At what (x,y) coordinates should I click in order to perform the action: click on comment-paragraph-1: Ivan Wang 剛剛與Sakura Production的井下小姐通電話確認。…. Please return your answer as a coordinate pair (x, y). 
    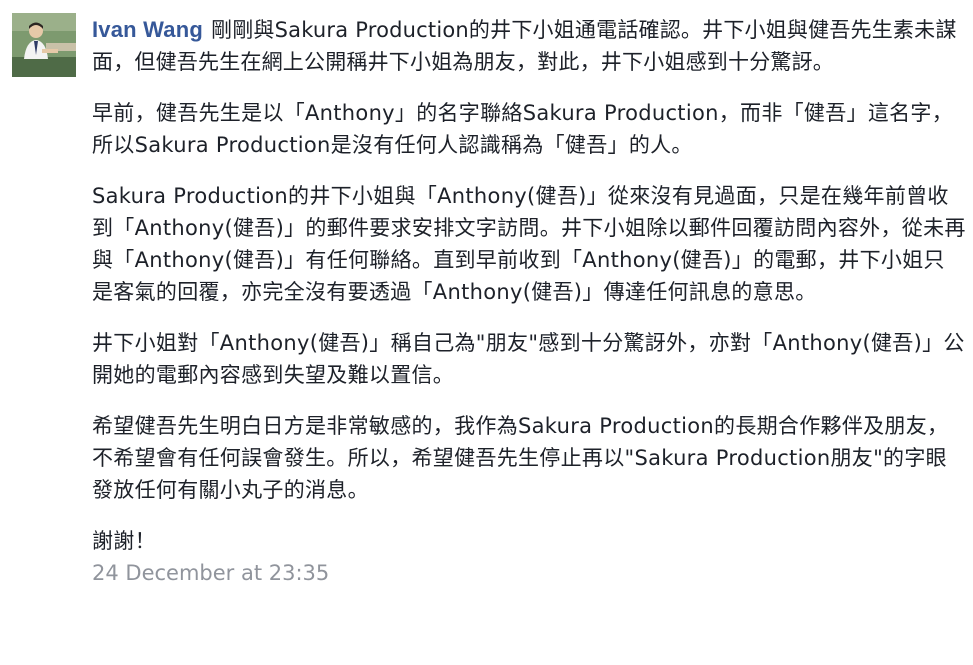
    Looking at the image, I should click on (529, 46).